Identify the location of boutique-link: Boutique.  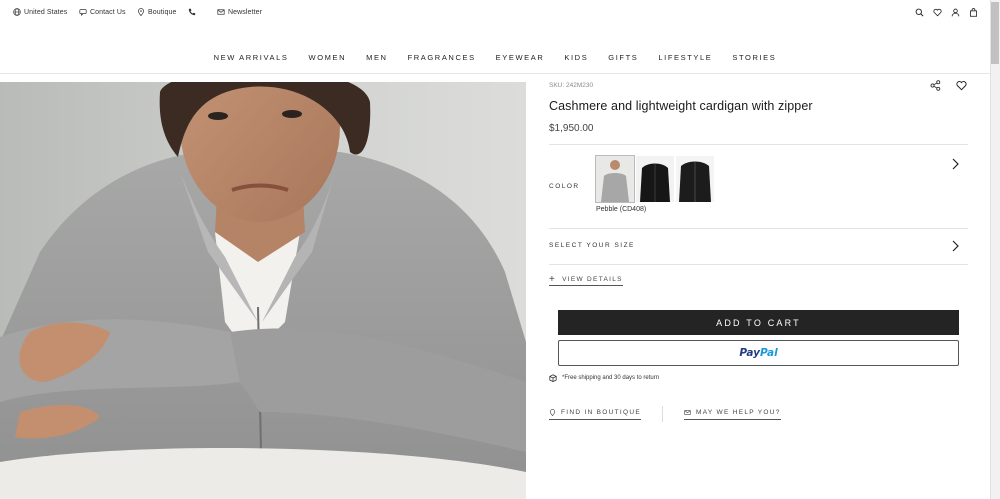
(156, 12).